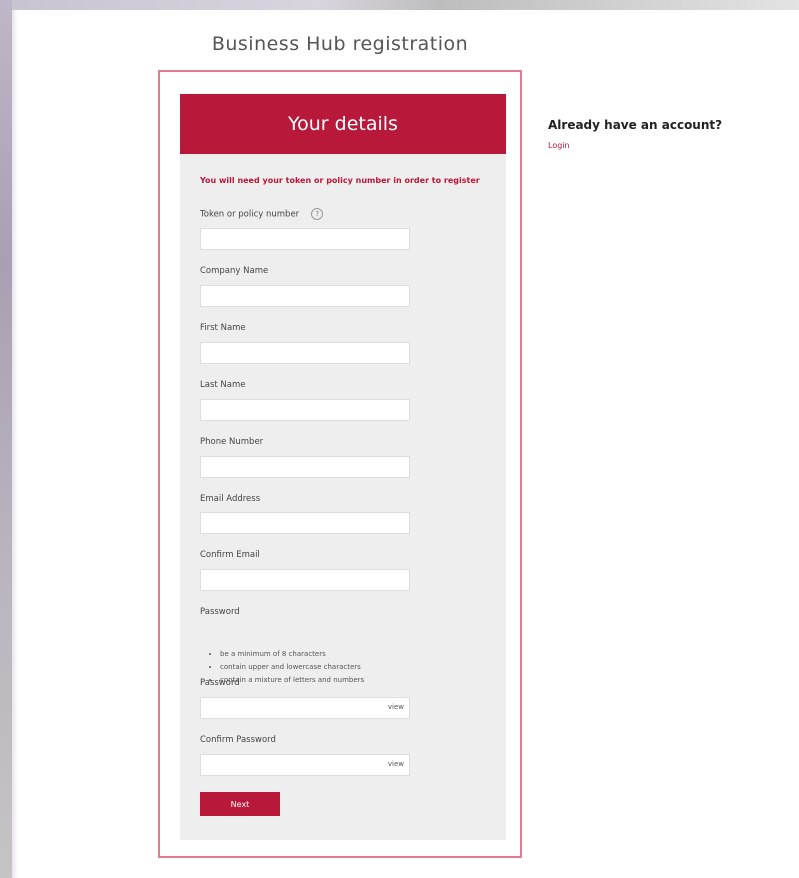 The height and width of the screenshot is (878, 799). I want to click on window-left-edge-shadow, so click(15, 444).